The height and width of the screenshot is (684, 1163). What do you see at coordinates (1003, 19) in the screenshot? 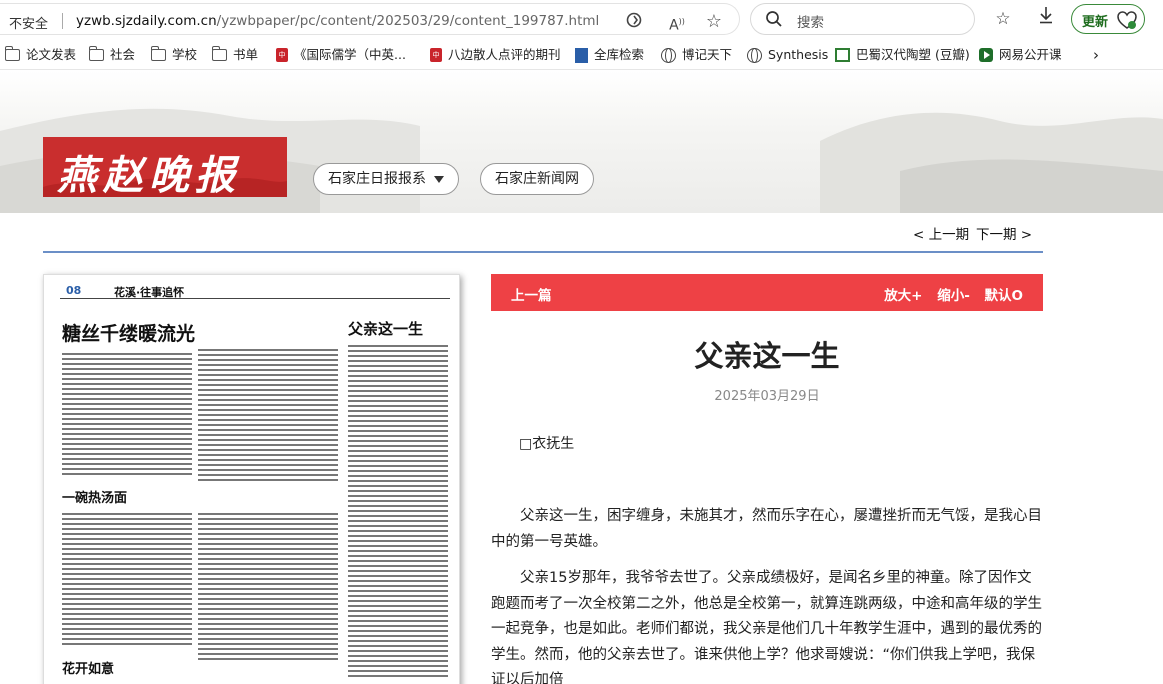
I see `favorites-list-icon: ☆` at bounding box center [1003, 19].